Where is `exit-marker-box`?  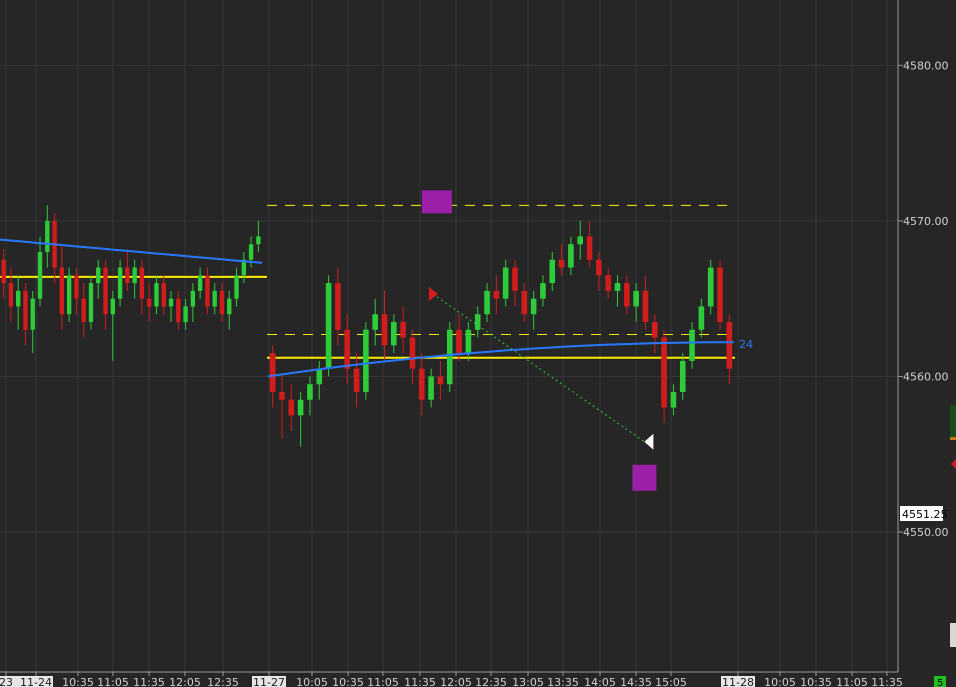 exit-marker-box is located at coordinates (644, 477).